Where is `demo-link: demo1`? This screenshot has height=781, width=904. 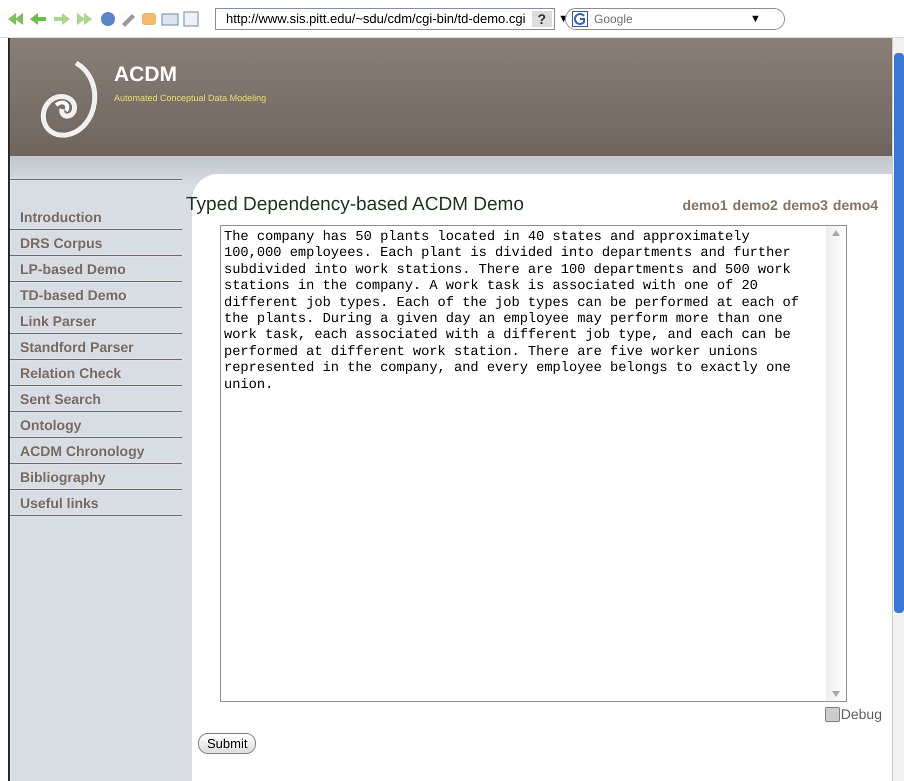 demo-link: demo1 is located at coordinates (705, 205).